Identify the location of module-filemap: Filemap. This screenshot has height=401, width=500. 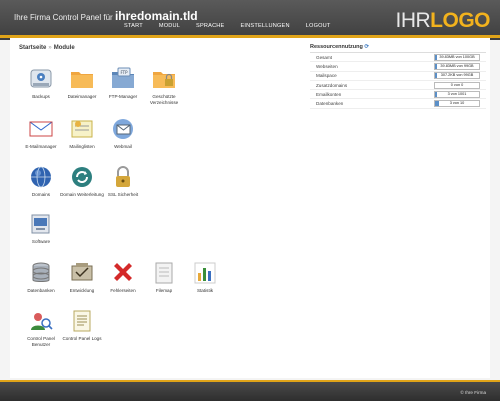
(164, 277).